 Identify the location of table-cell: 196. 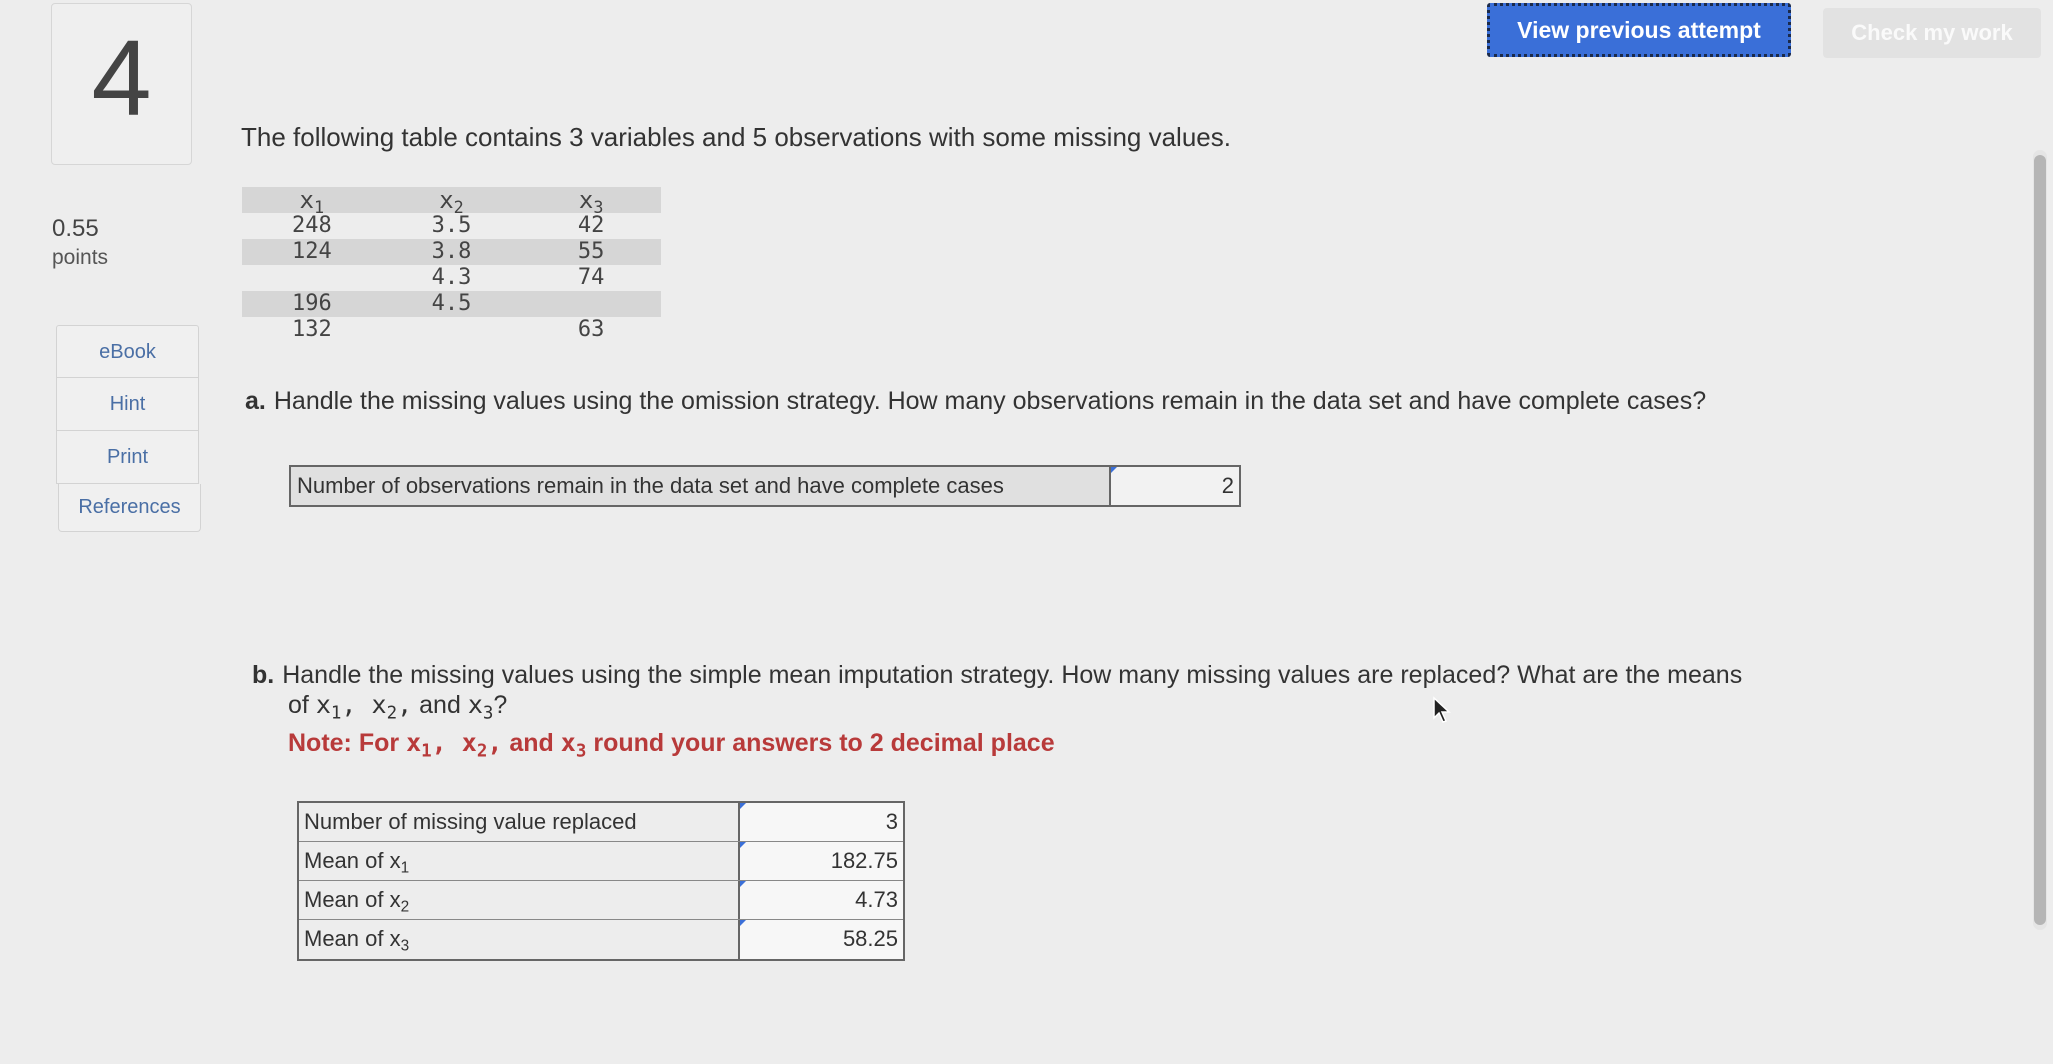
(311, 303).